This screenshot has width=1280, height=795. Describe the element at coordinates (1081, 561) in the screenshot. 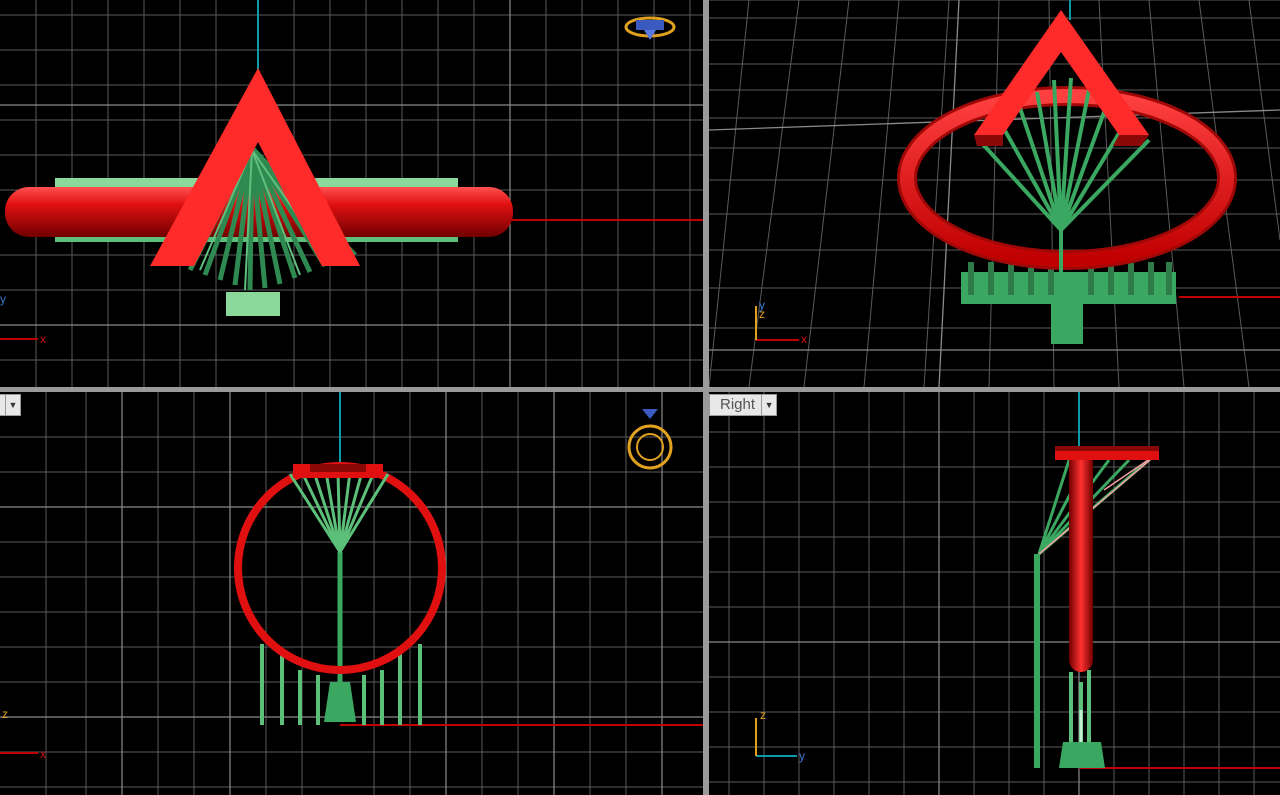

I see `ring-band` at that location.